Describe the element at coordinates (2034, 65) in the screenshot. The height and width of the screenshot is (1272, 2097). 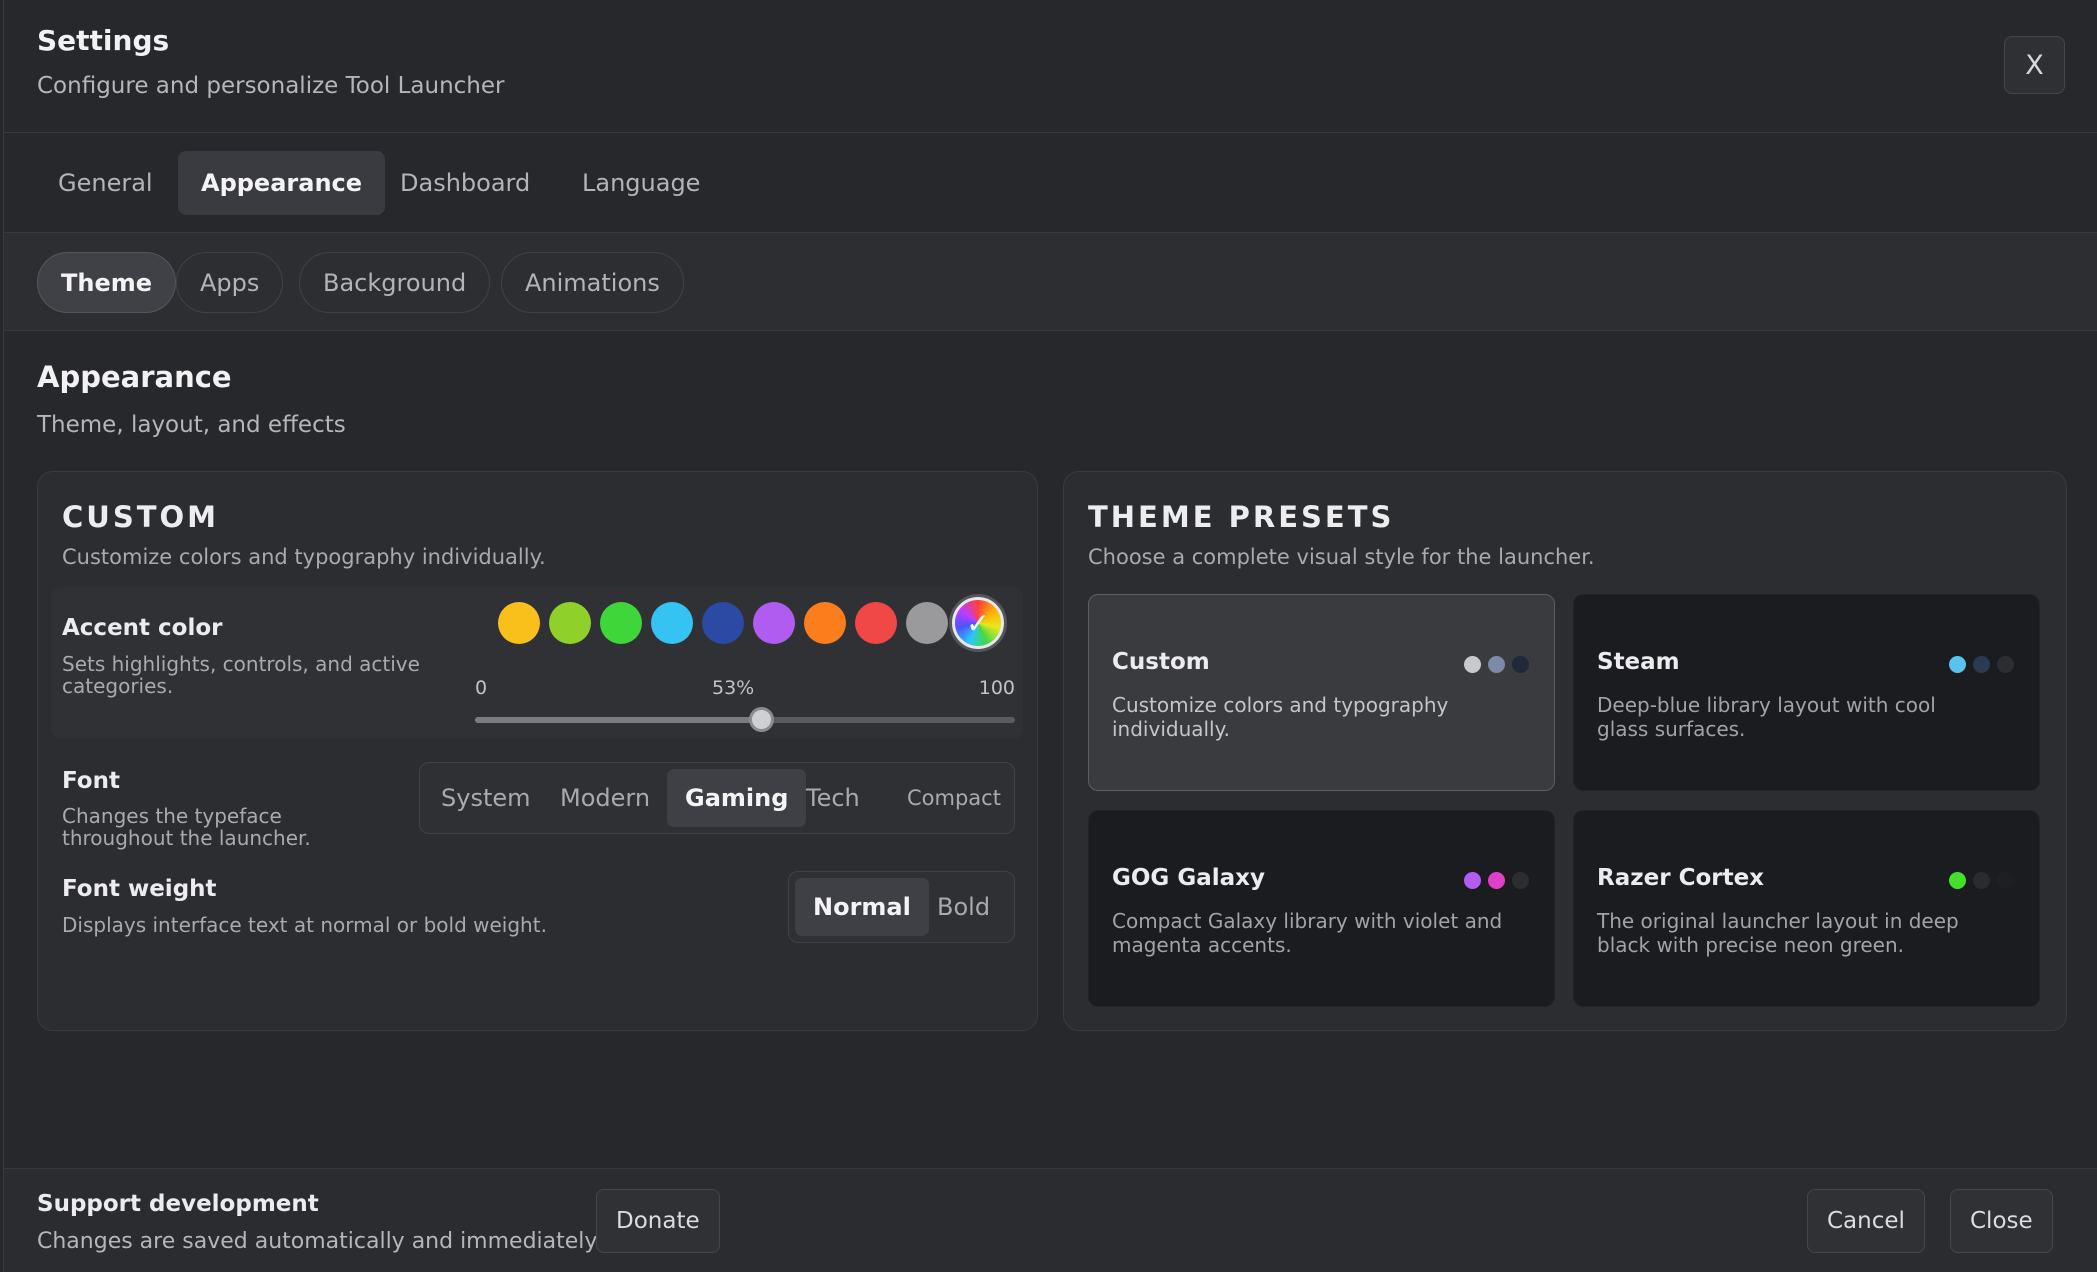
I see `close-x-button: X` at that location.